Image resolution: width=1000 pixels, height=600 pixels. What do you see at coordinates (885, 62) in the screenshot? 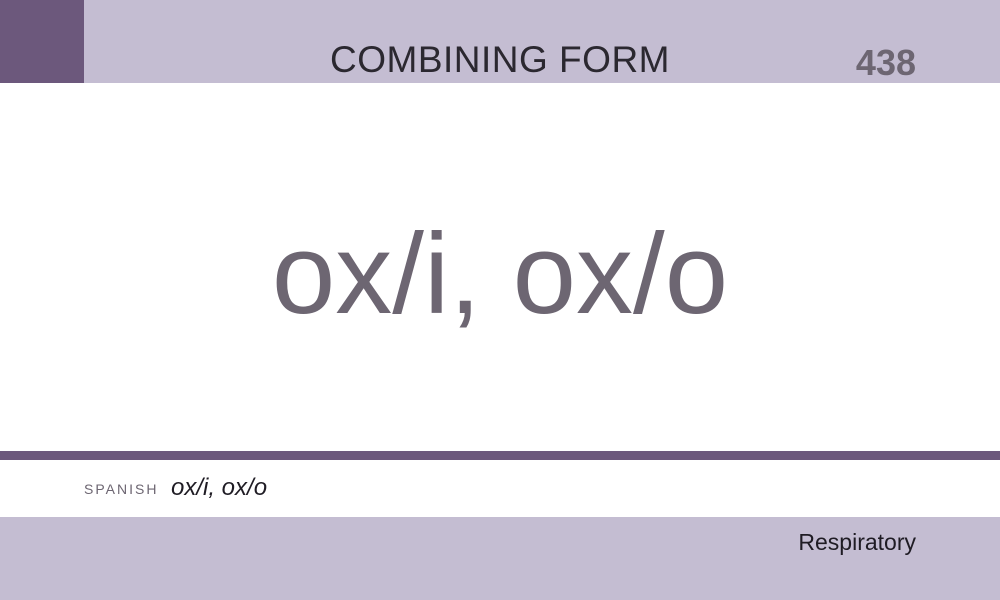
I see `card-number: 438` at bounding box center [885, 62].